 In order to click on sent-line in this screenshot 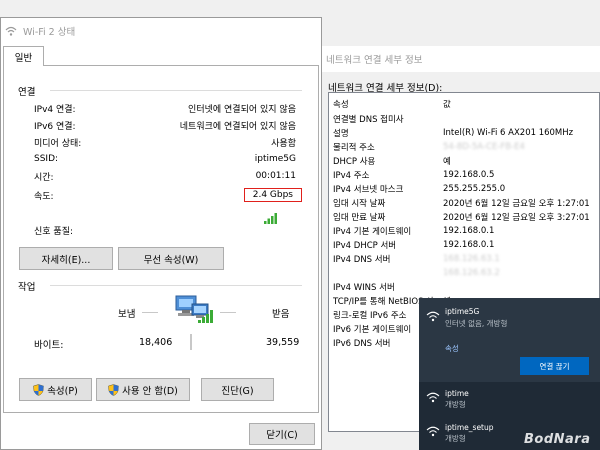, I will do `click(150, 312)`.